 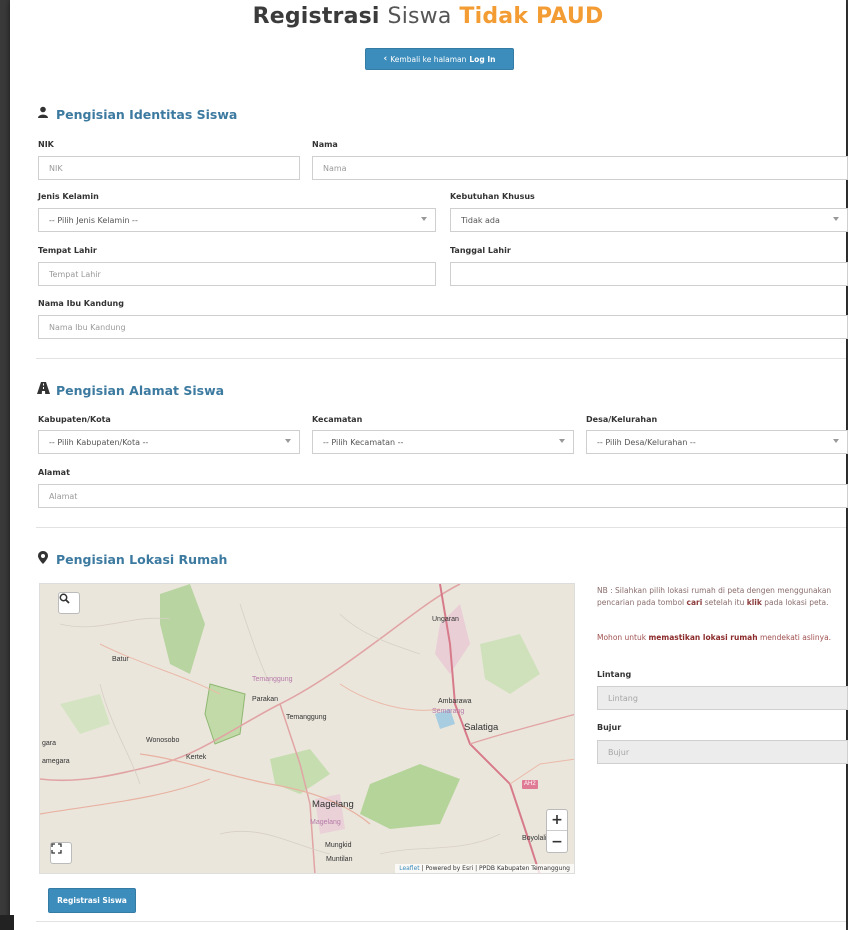 What do you see at coordinates (169, 168) in the screenshot?
I see `nik-input: NIK` at bounding box center [169, 168].